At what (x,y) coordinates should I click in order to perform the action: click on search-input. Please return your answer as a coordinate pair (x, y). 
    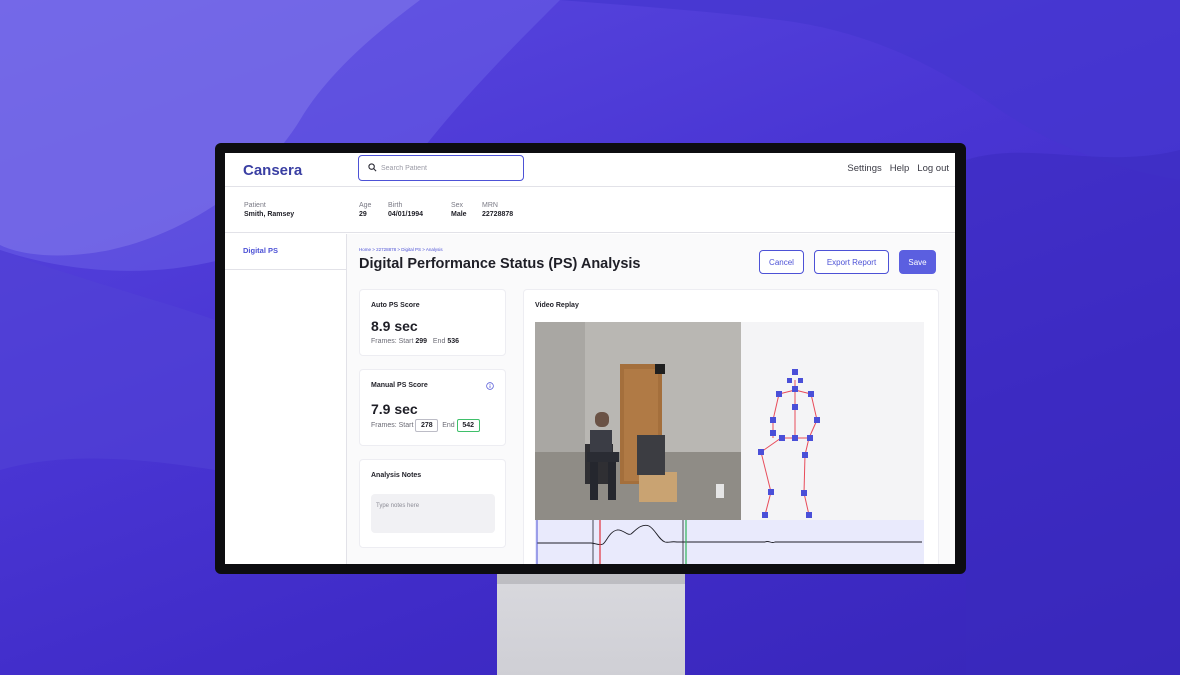
    Looking at the image, I should click on (450, 168).